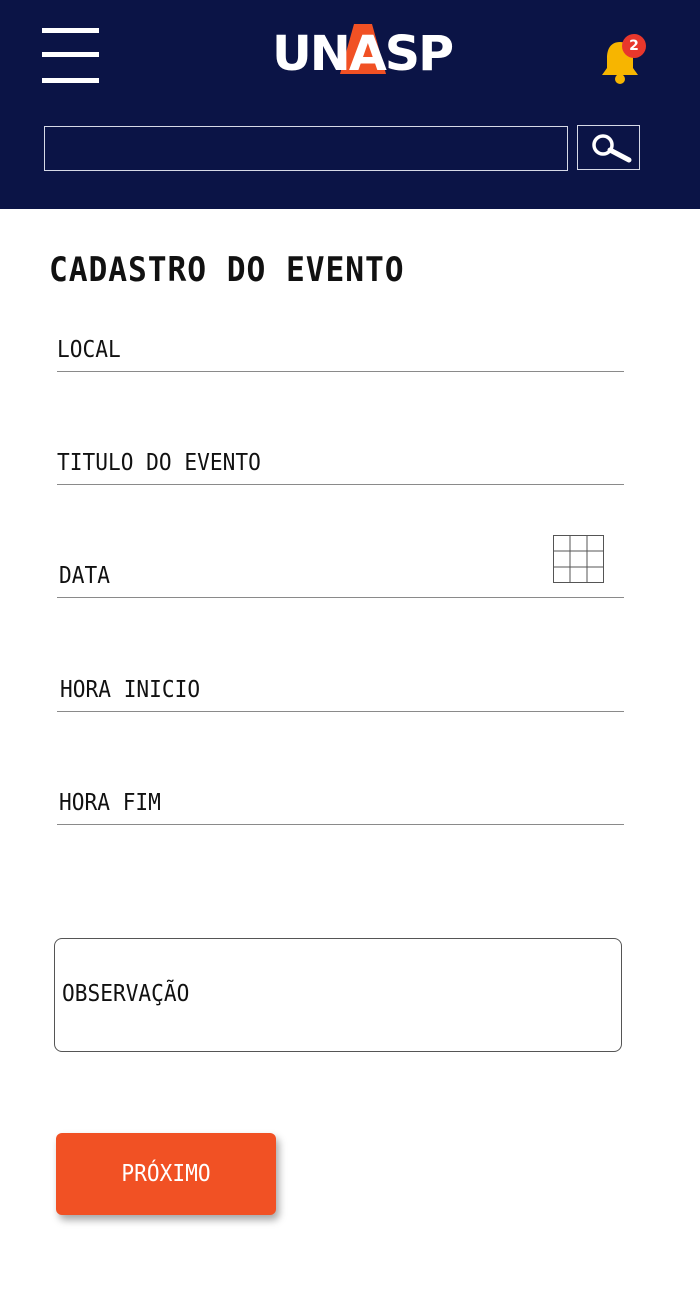 Image resolution: width=700 pixels, height=1300 pixels. Describe the element at coordinates (340, 688) in the screenshot. I see `start-time-field: HORA INICIO` at that location.